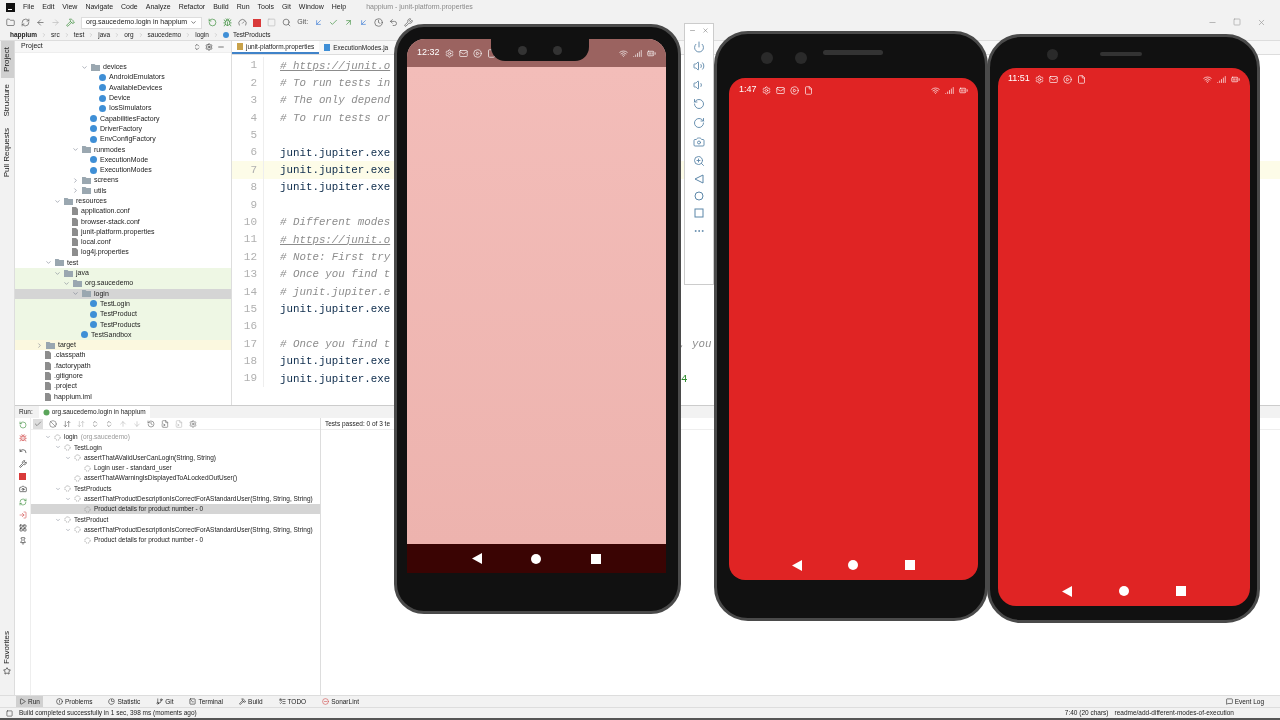 This screenshot has height=720, width=1280. What do you see at coordinates (248, 187) in the screenshot?
I see `line-number: 8` at bounding box center [248, 187].